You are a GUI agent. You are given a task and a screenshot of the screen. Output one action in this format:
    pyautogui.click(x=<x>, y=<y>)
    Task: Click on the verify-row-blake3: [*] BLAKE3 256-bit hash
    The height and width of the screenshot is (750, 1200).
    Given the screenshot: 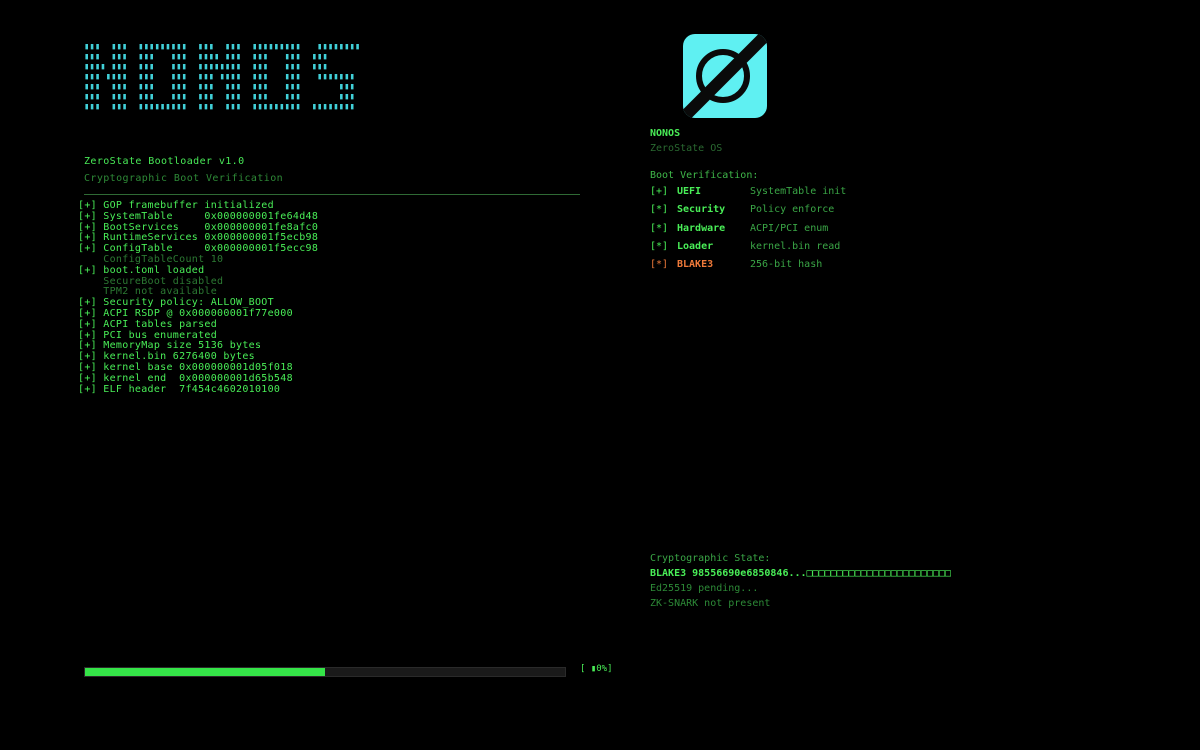 What is the action you would take?
    pyautogui.click(x=748, y=268)
    